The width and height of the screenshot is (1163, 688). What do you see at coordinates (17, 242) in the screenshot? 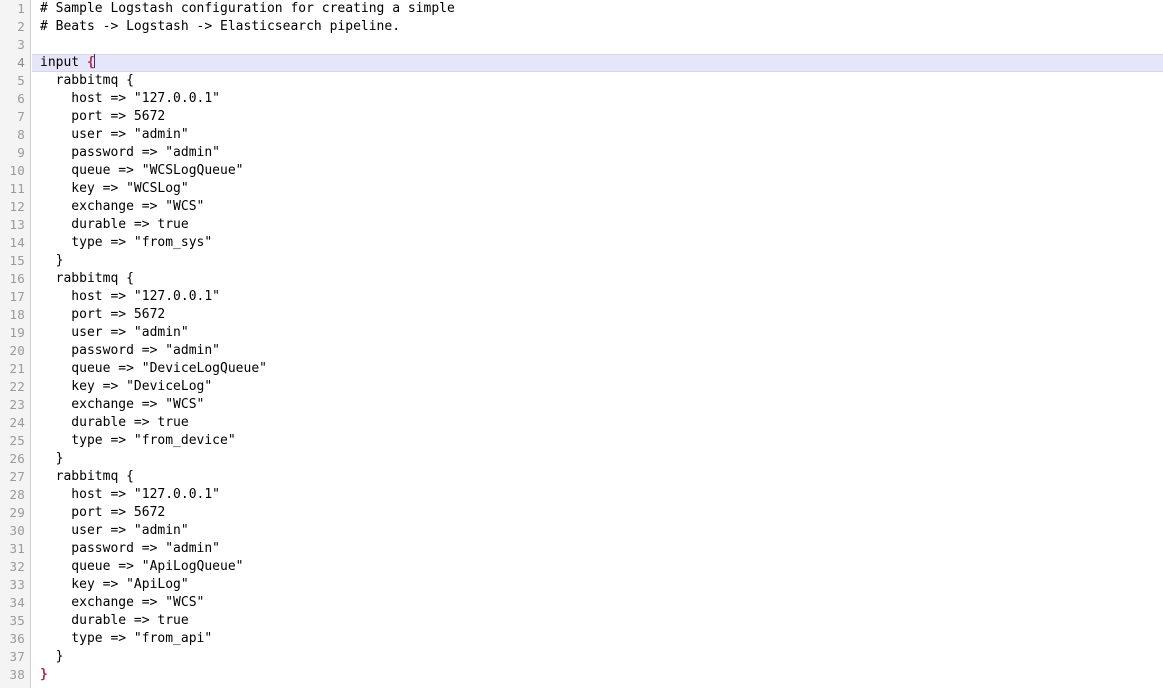
I see `line-number: 14` at bounding box center [17, 242].